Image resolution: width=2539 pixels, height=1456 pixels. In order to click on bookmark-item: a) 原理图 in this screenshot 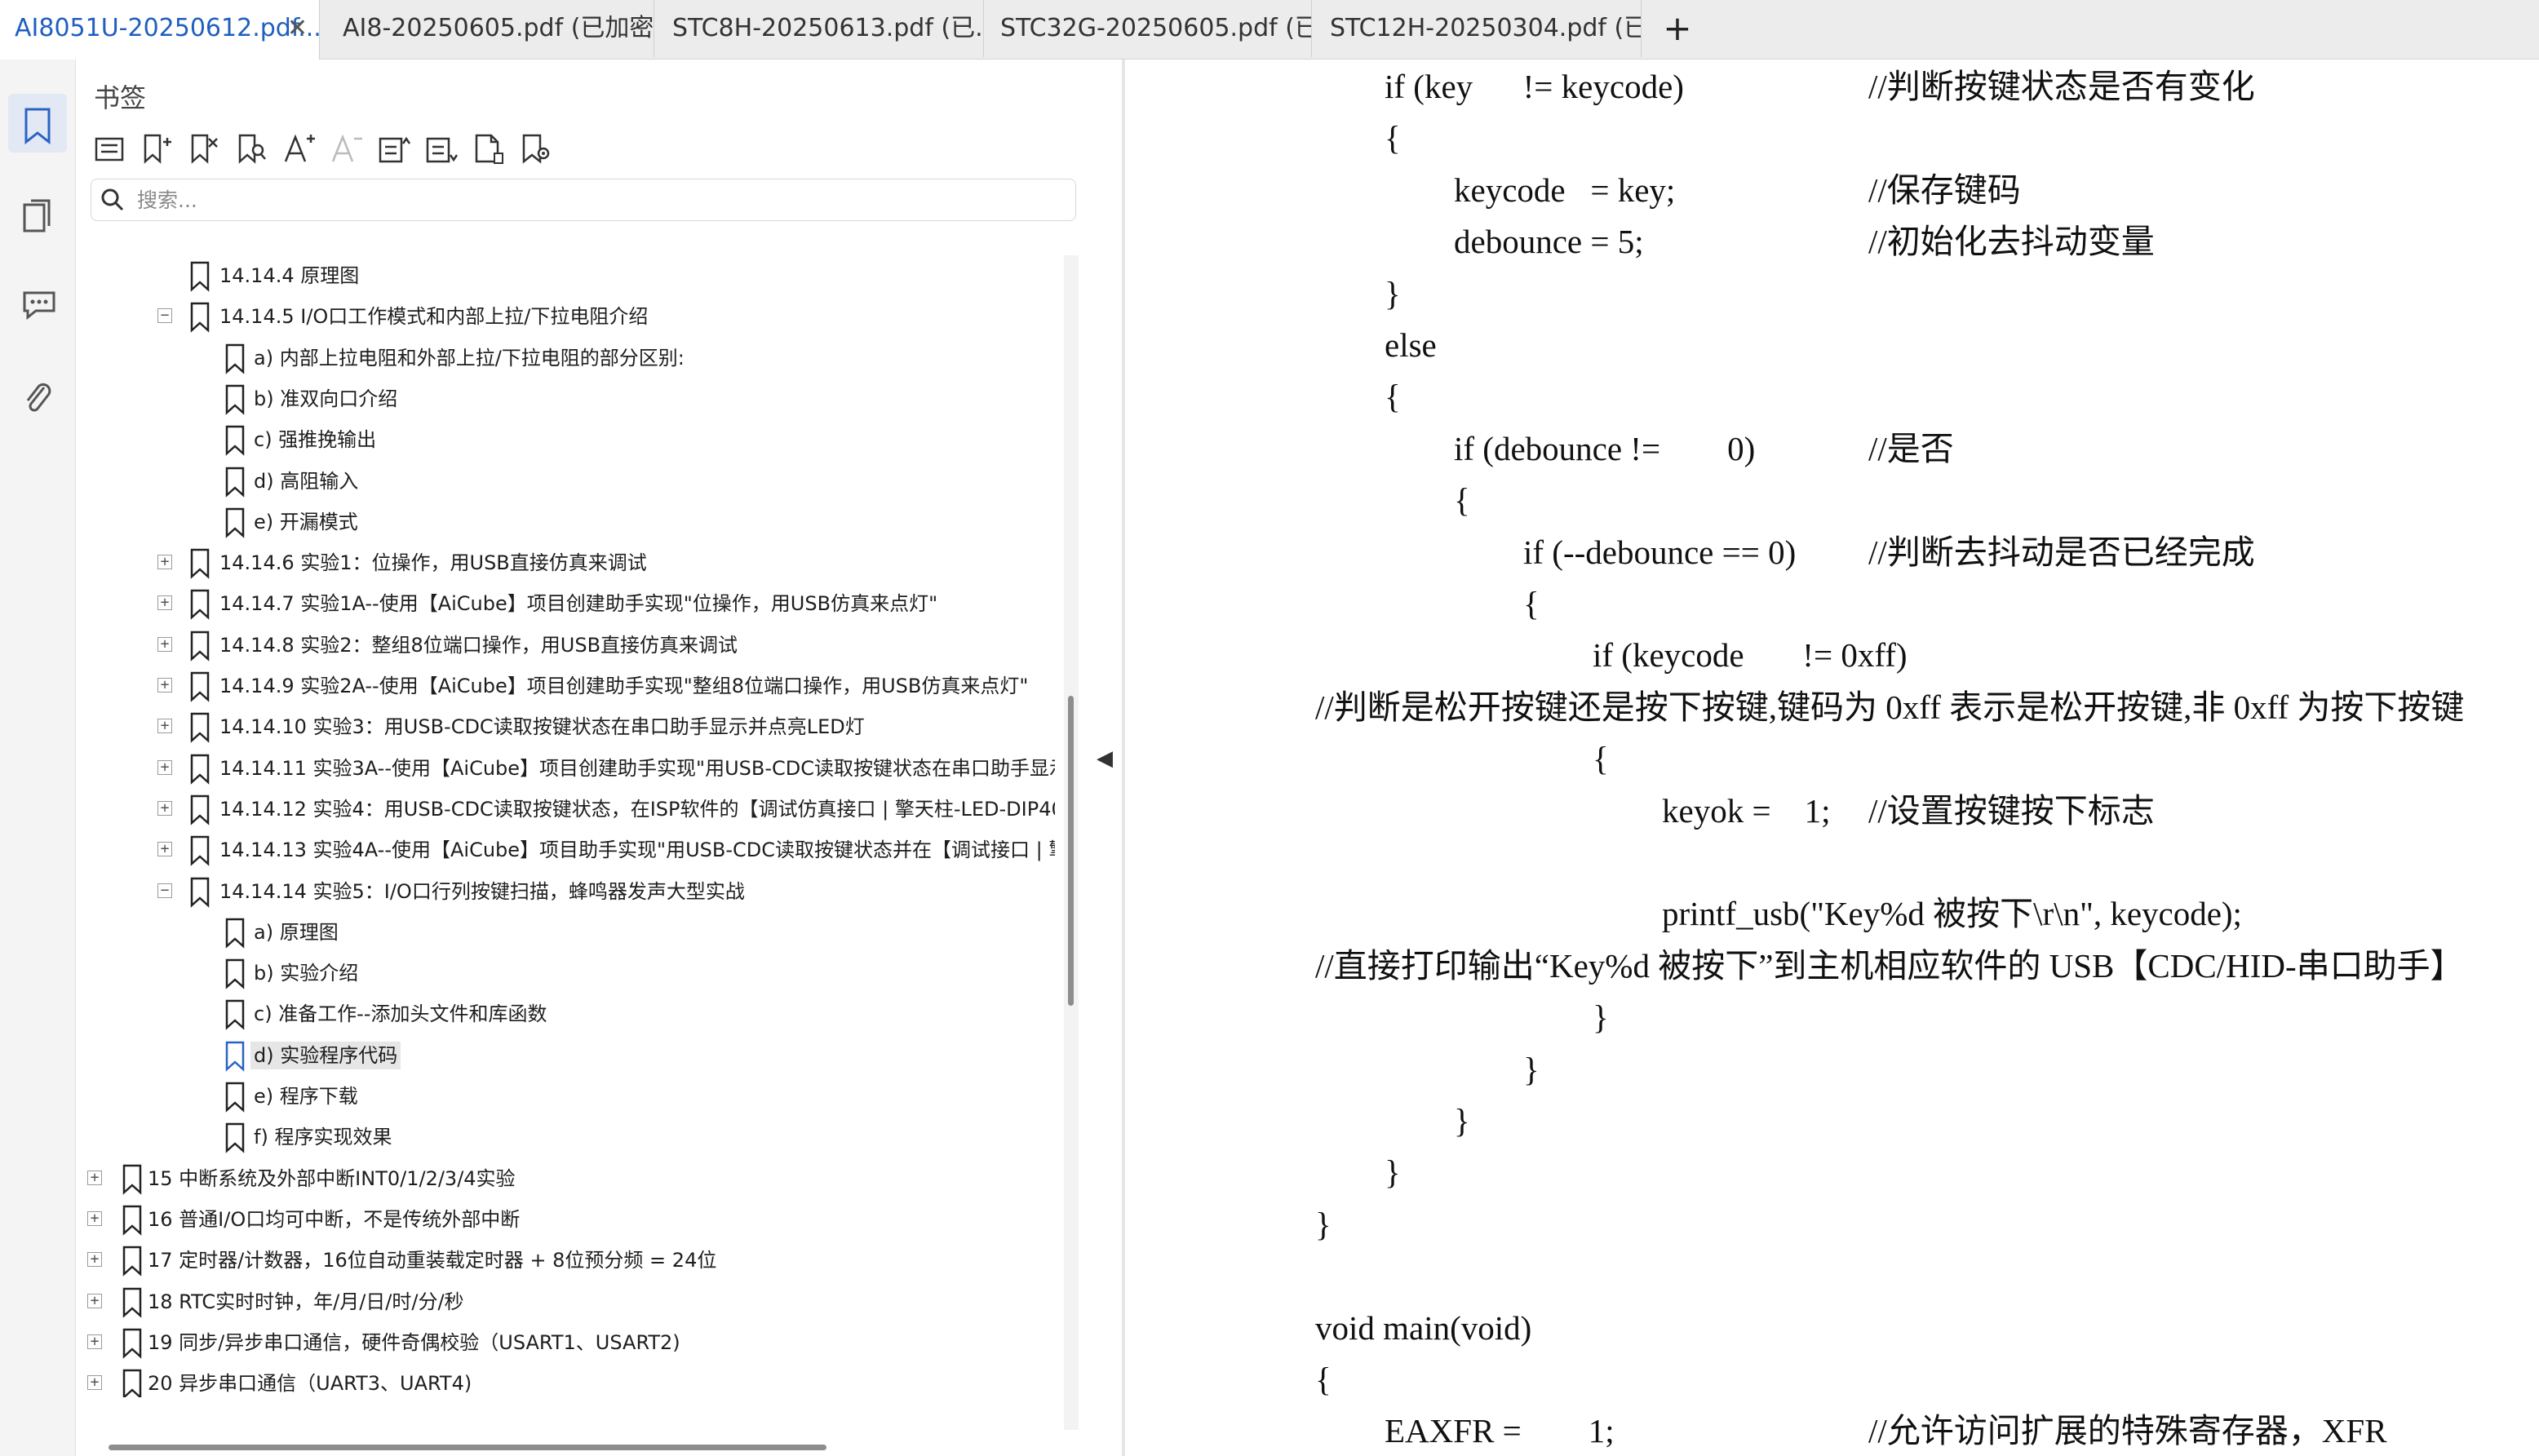, I will do `click(565, 933)`.